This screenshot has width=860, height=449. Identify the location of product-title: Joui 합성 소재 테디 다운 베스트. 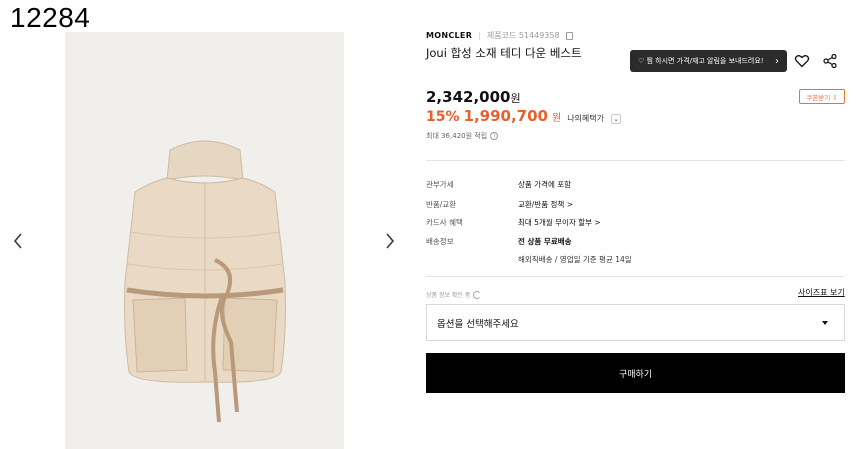
(504, 53).